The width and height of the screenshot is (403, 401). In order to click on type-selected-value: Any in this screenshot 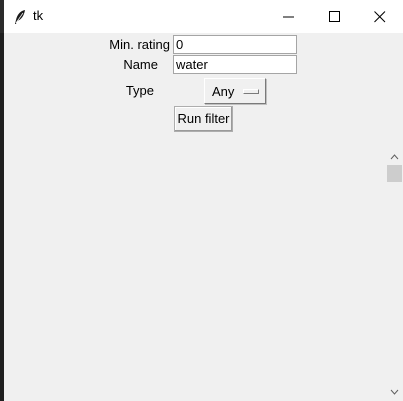, I will do `click(223, 91)`.